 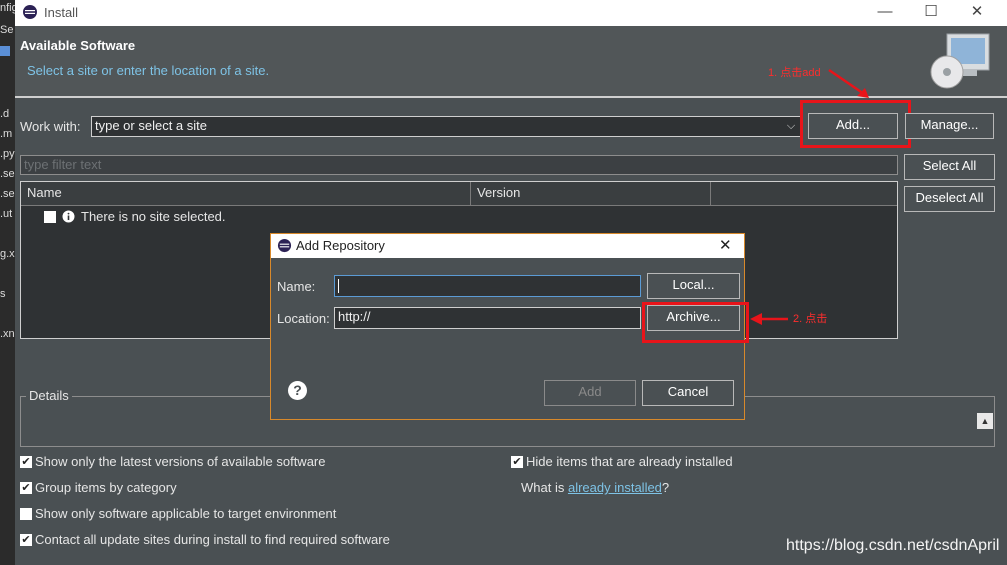 I want to click on window-title-bar: Install — ☐ ✕, so click(x=503, y=13).